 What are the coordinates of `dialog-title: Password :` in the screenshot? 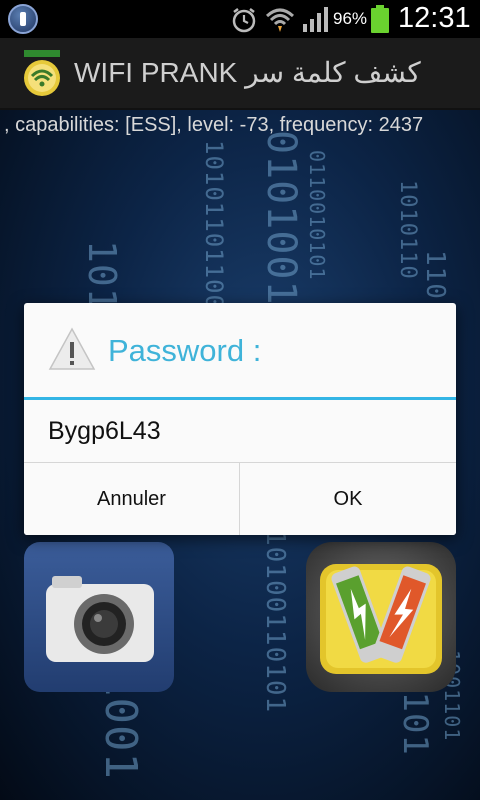 It's located at (185, 350).